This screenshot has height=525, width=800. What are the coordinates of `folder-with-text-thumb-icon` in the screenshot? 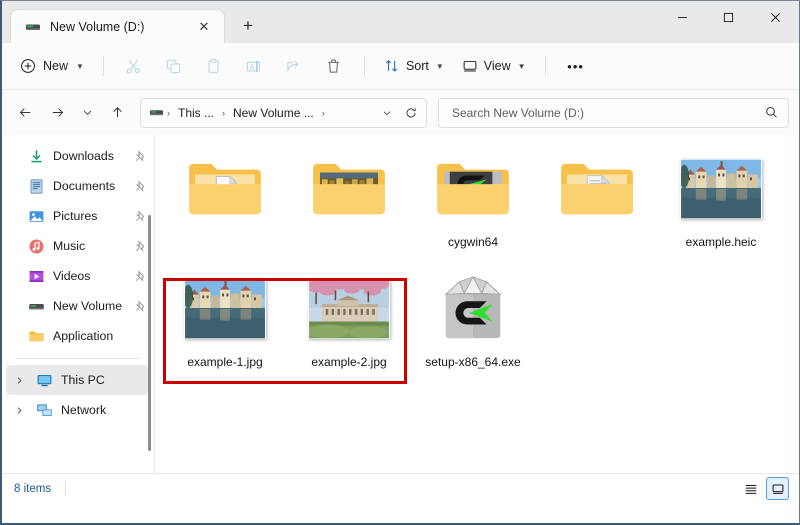 It's located at (597, 189).